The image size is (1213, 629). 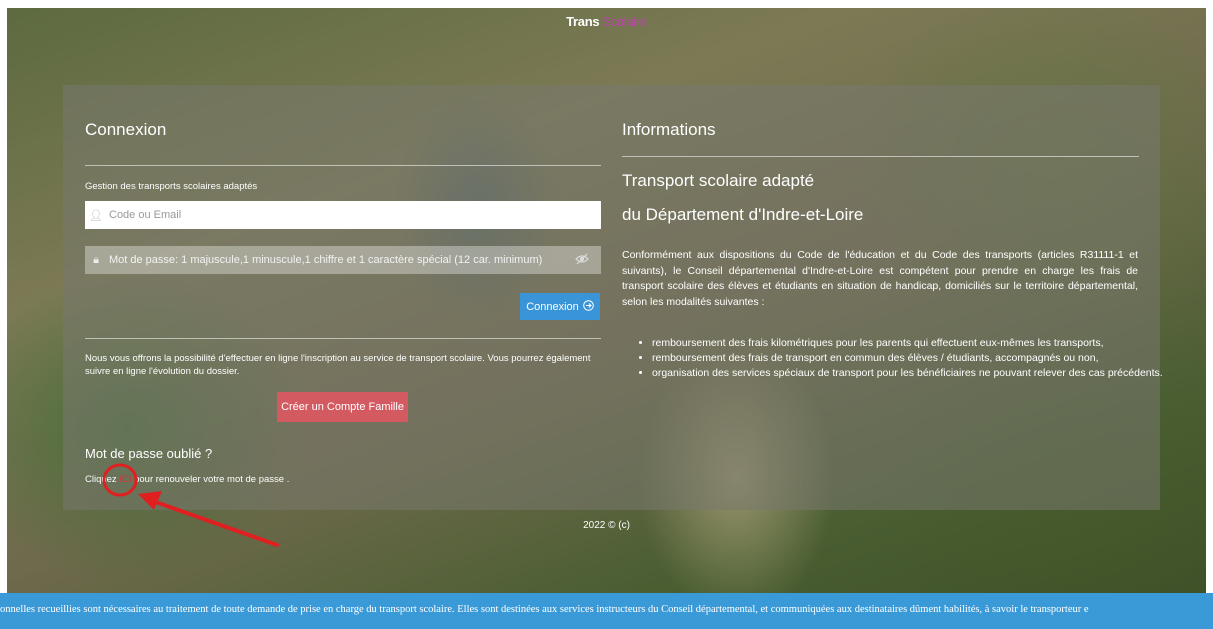 I want to click on brand-logo: Trans Scolaire, so click(x=606, y=21).